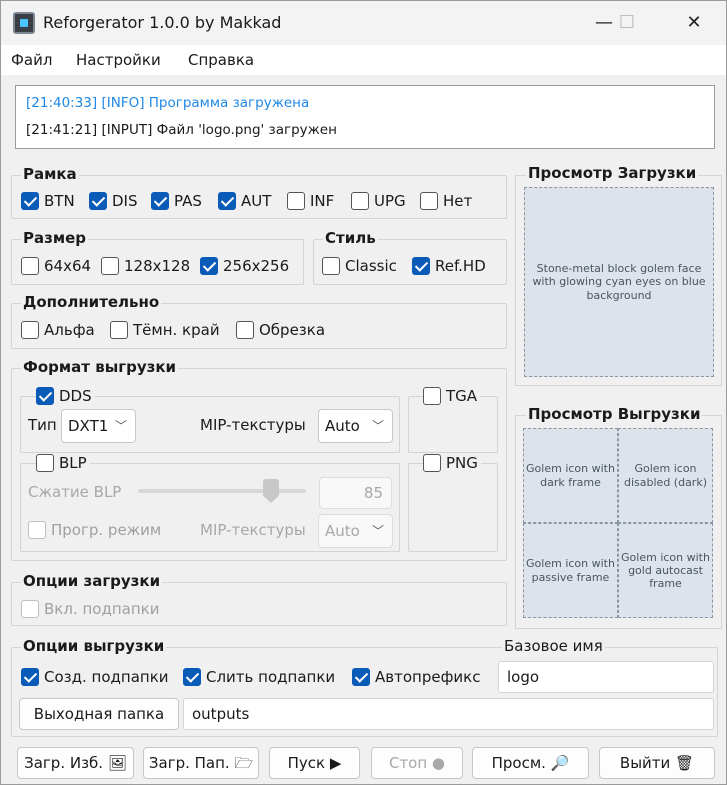 The height and width of the screenshot is (785, 727). What do you see at coordinates (65, 396) in the screenshot?
I see `checkbox-dds: DDS` at bounding box center [65, 396].